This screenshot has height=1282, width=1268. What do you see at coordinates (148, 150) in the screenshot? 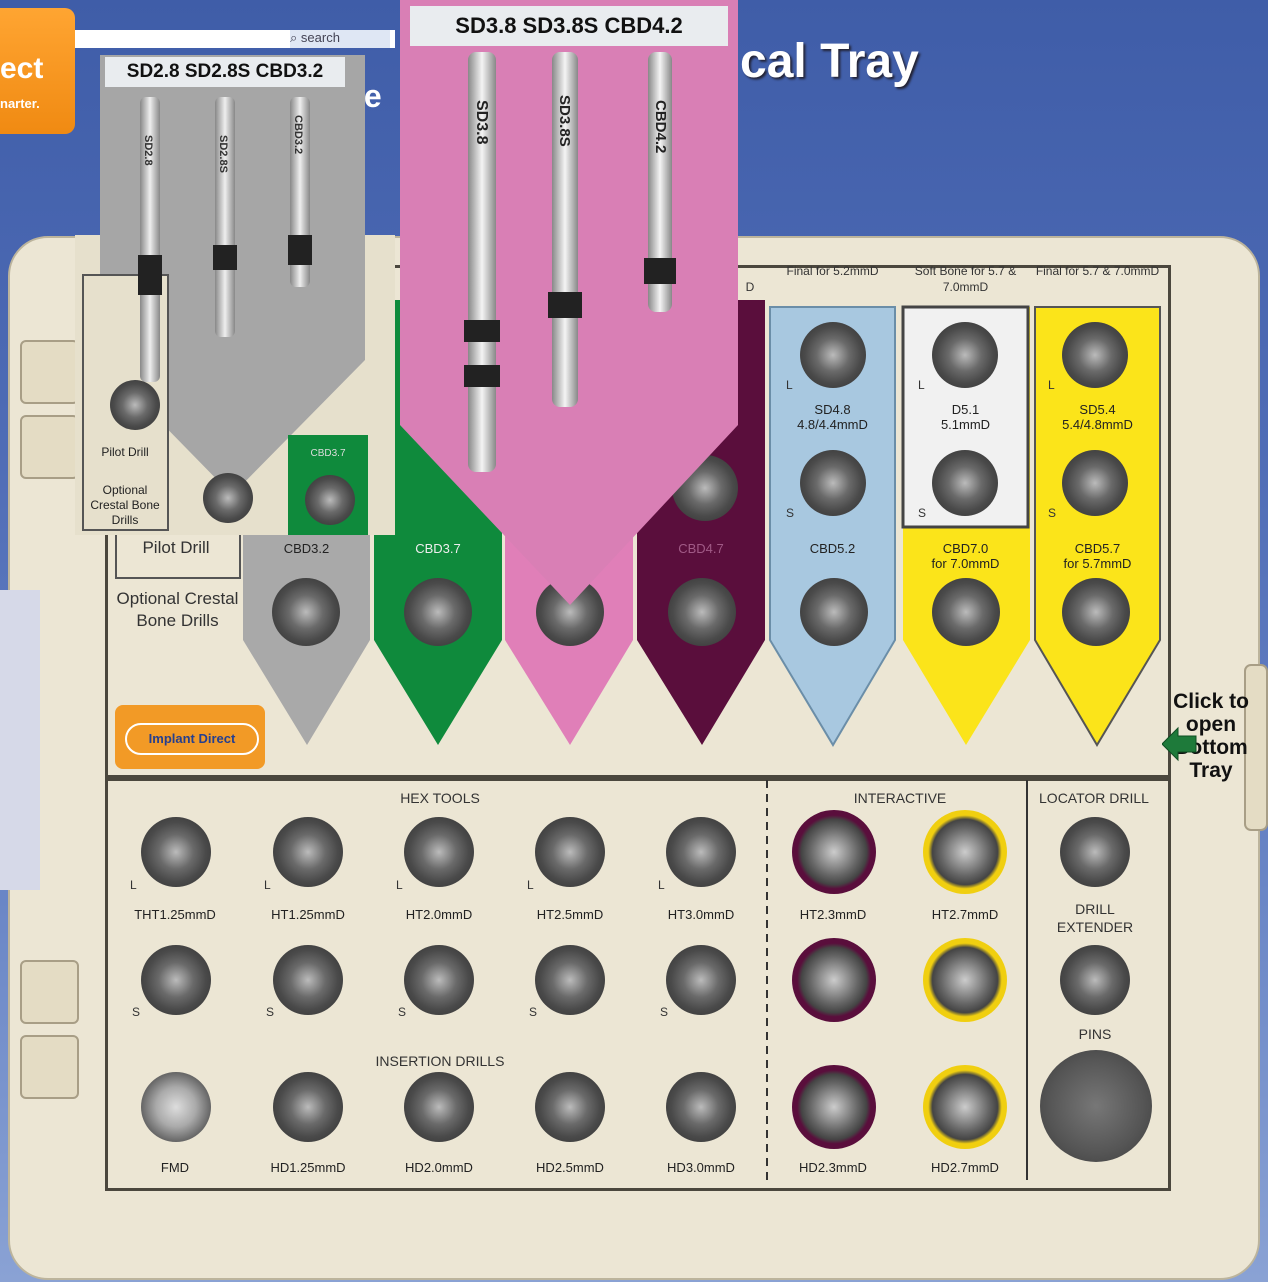
I see `drill-label: SD2.8` at bounding box center [148, 150].